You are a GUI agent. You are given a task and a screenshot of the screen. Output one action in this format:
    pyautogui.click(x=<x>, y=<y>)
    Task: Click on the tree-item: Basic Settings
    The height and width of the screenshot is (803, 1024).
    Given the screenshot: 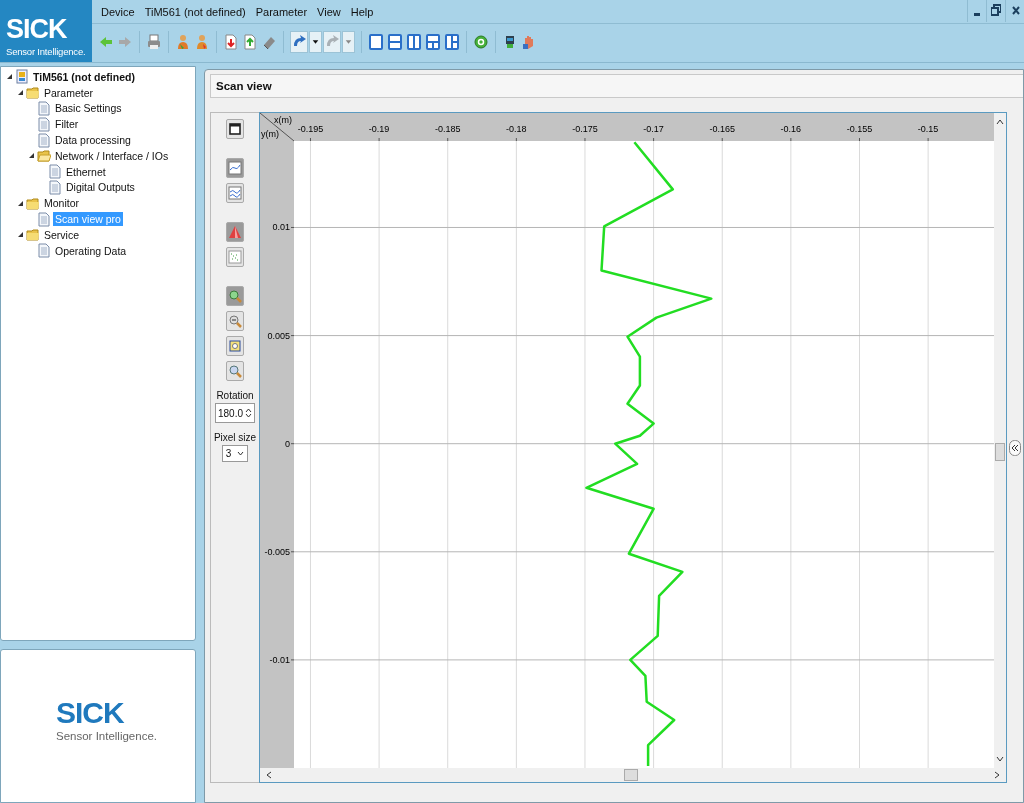 What is the action you would take?
    pyautogui.click(x=88, y=108)
    